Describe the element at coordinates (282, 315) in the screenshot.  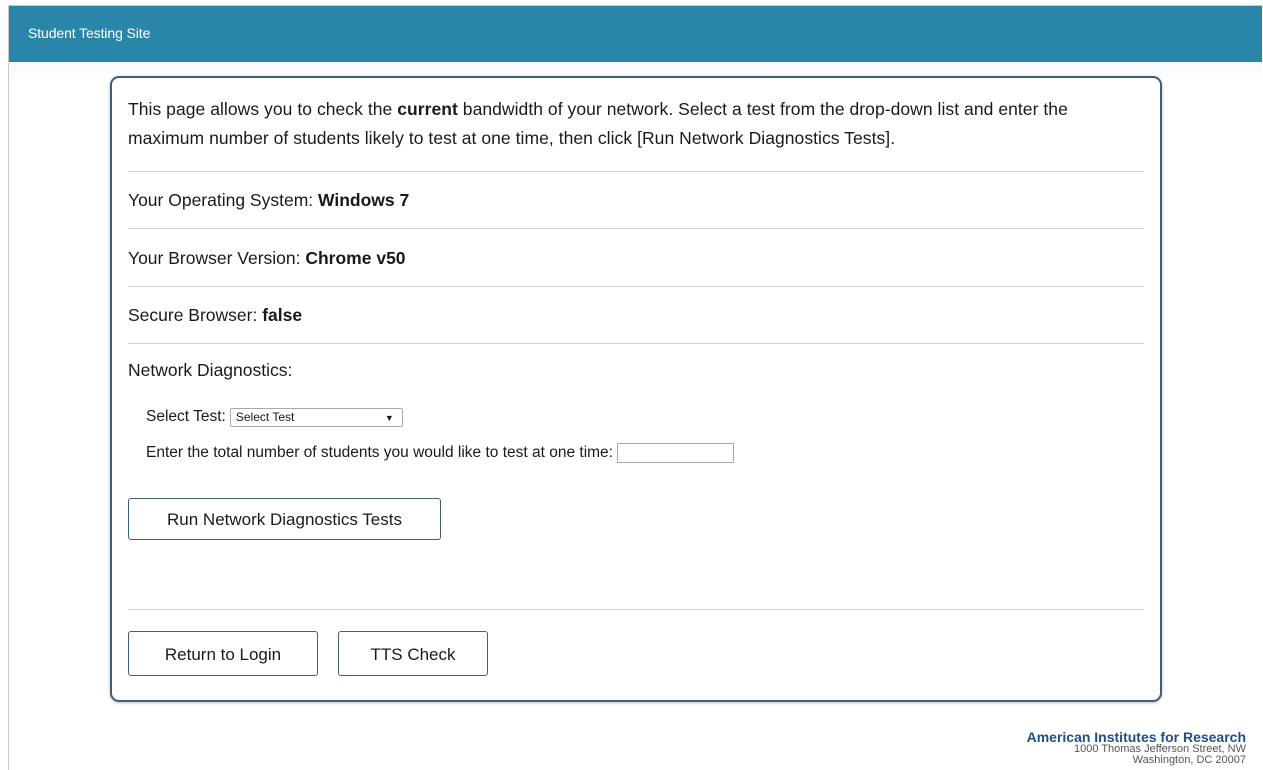
I see `secure-browser-value: false` at that location.